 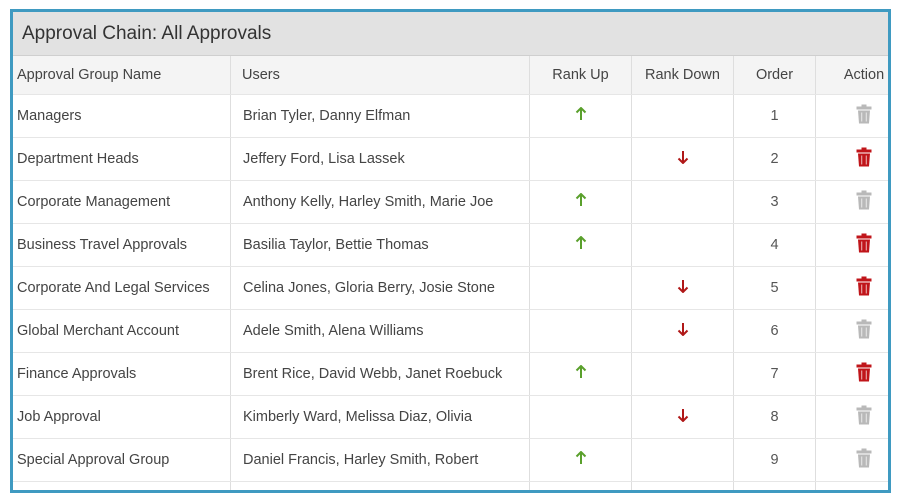 I want to click on group-name-cell: Department Heads, so click(x=122, y=159).